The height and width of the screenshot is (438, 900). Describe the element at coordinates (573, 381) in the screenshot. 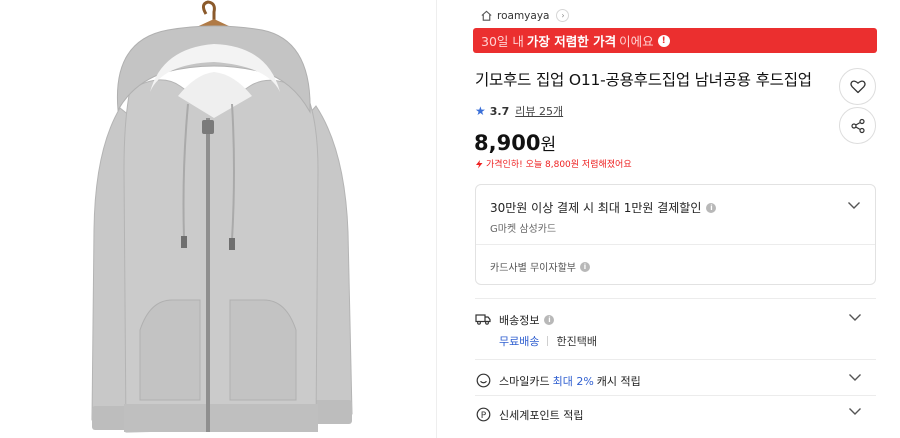

I see `smile-card-highlight: 최대 2%` at that location.